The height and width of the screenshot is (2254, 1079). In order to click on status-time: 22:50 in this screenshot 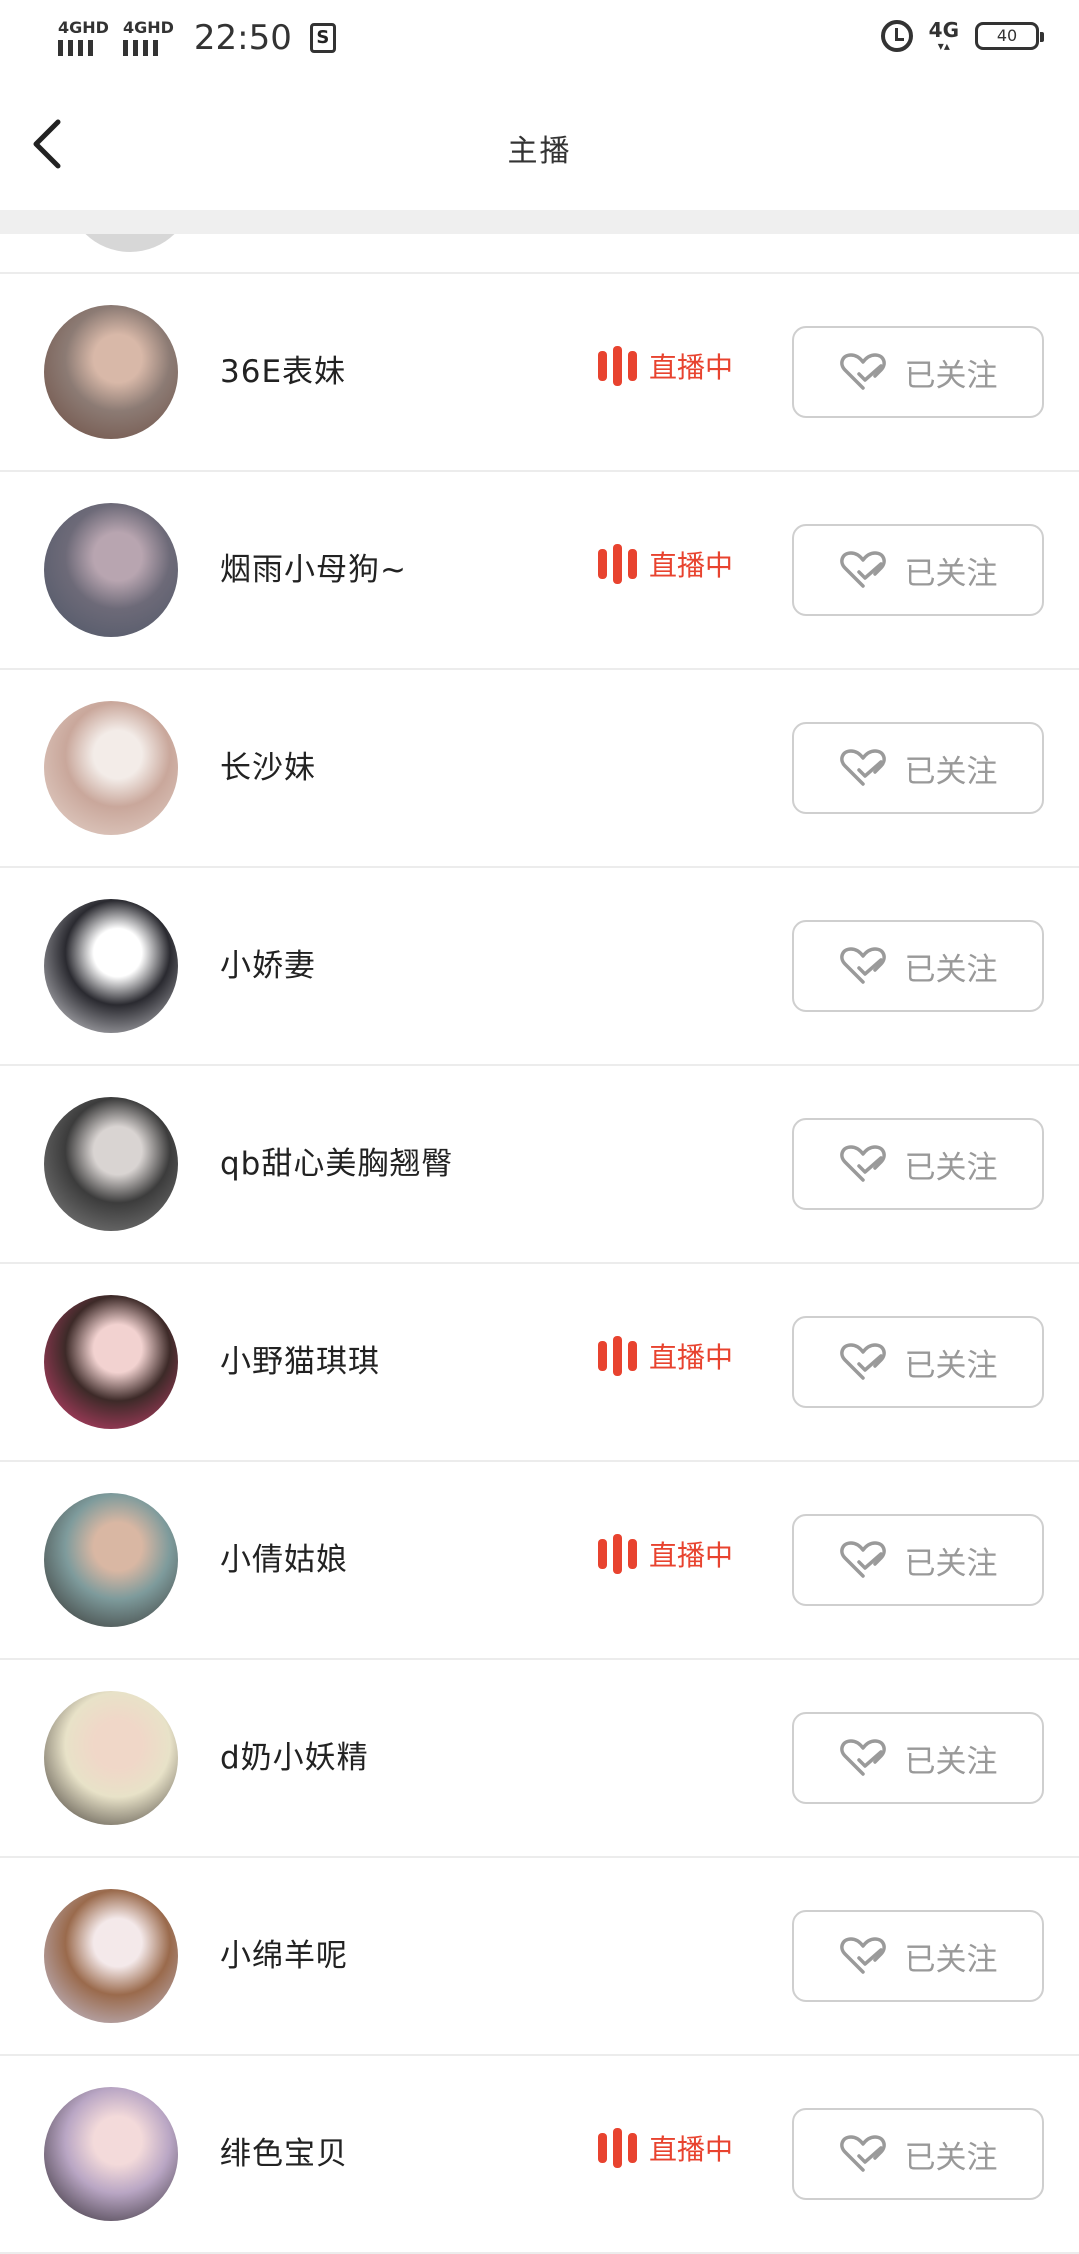, I will do `click(242, 38)`.